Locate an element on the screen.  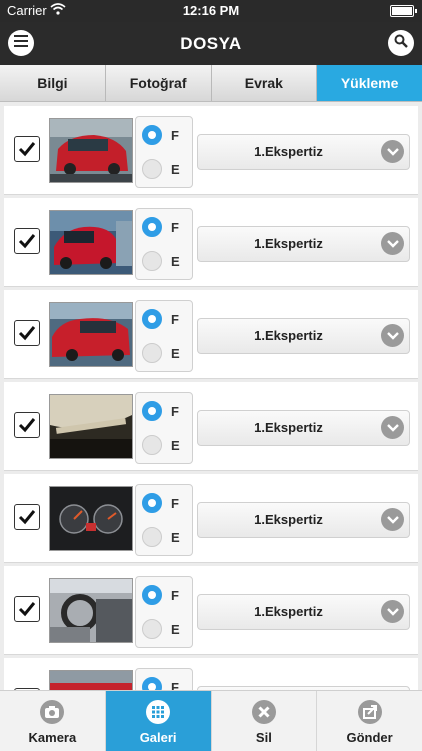
search-button is located at coordinates (401, 43).